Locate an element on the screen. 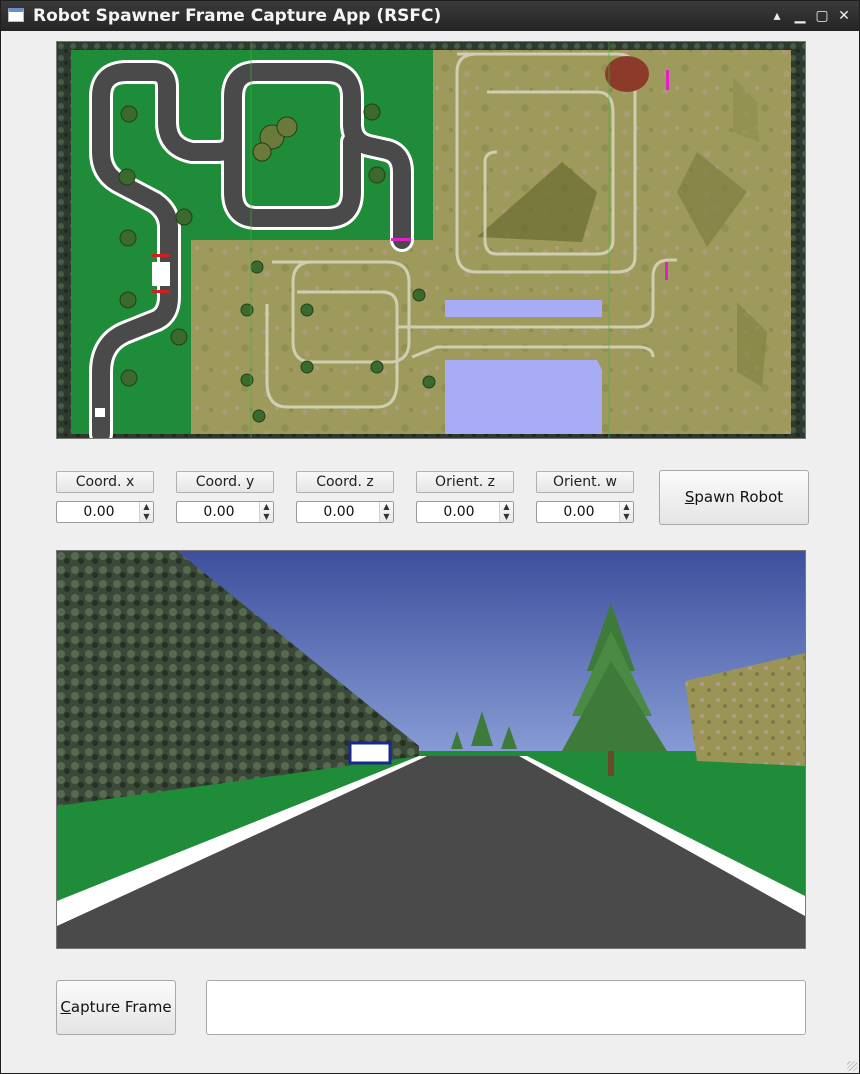 The image size is (860, 1074). capture-mnemonic: C is located at coordinates (65, 1007).